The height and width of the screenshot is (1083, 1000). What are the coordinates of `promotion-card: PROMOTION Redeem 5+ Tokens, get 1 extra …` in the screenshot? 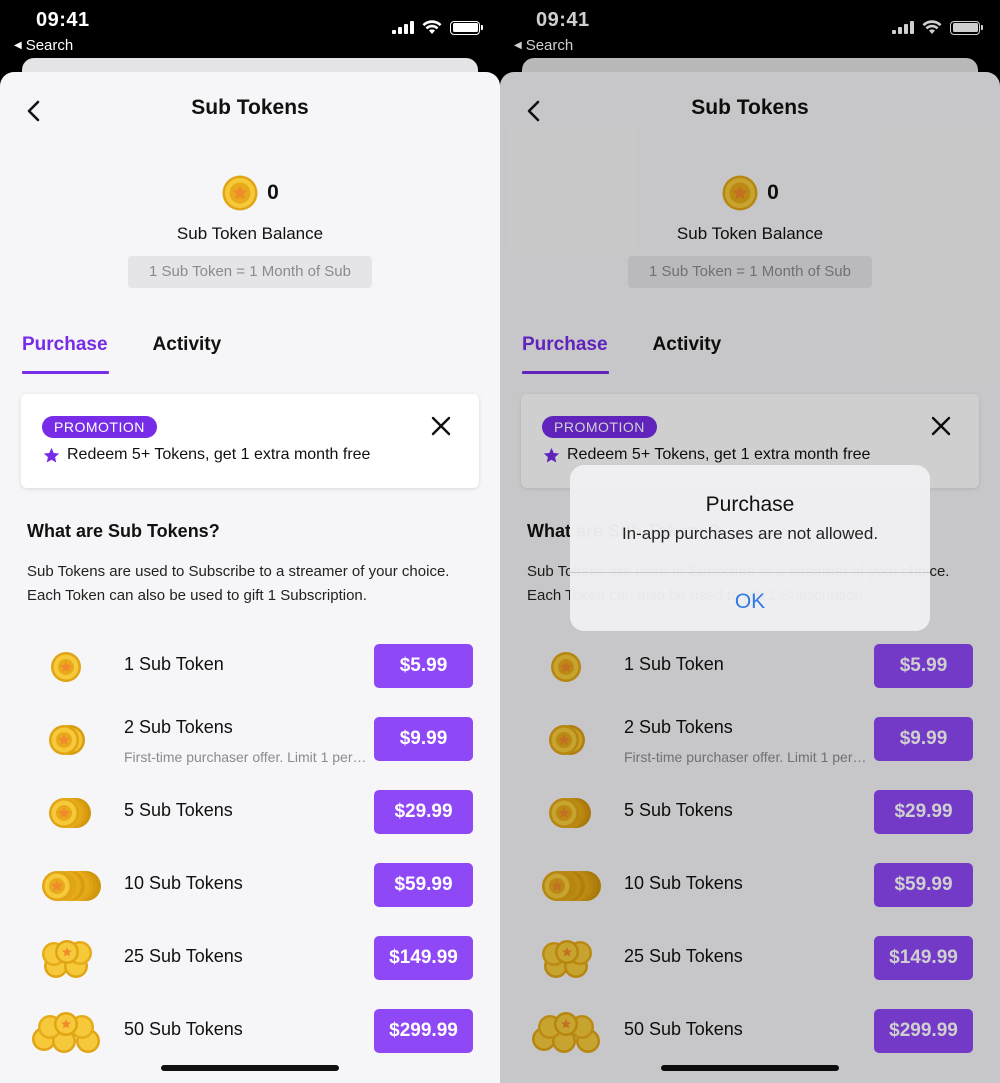 It's located at (250, 441).